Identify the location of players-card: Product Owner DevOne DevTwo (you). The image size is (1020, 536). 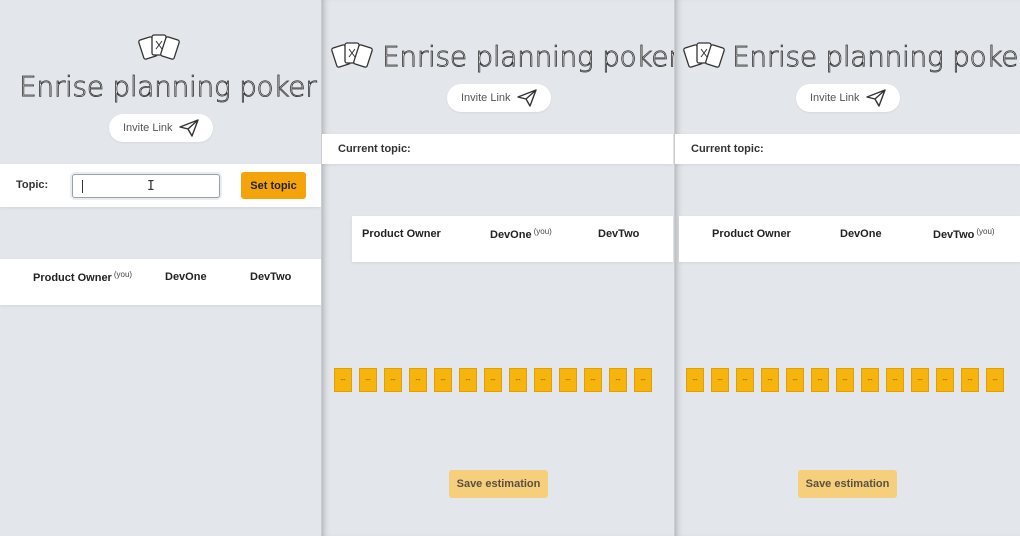
(849, 239).